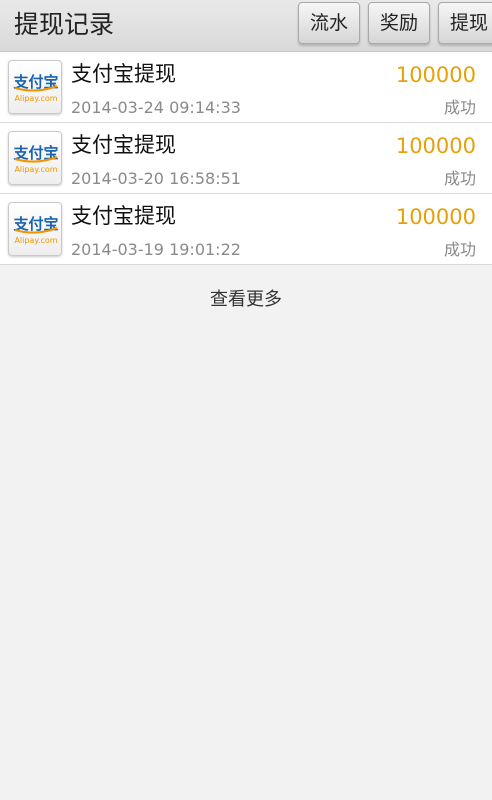 The width and height of the screenshot is (492, 800). What do you see at coordinates (156, 107) in the screenshot?
I see `record-time: 2014-03-24 09:14:33` at bounding box center [156, 107].